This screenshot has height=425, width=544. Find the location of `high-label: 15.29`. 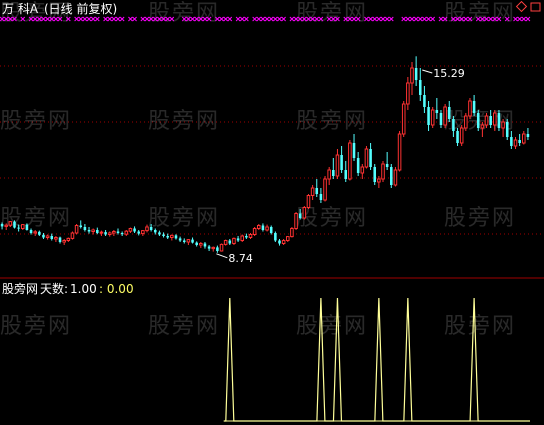

high-label: 15.29 is located at coordinates (449, 73).